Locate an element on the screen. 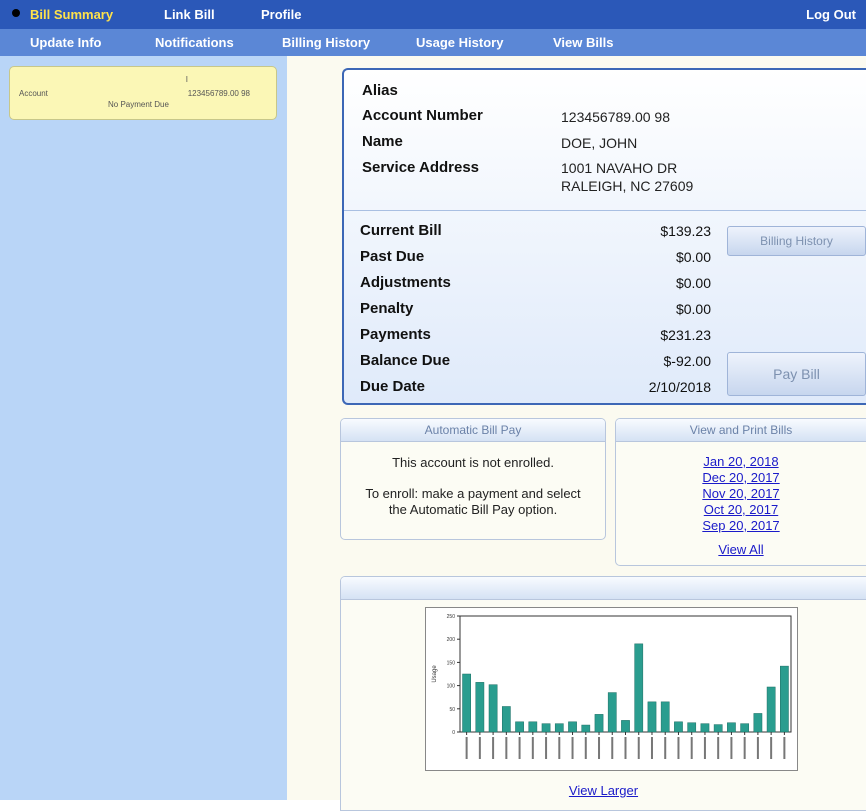 Image resolution: width=866 pixels, height=811 pixels. due-date-label: Due Date is located at coordinates (393, 386).